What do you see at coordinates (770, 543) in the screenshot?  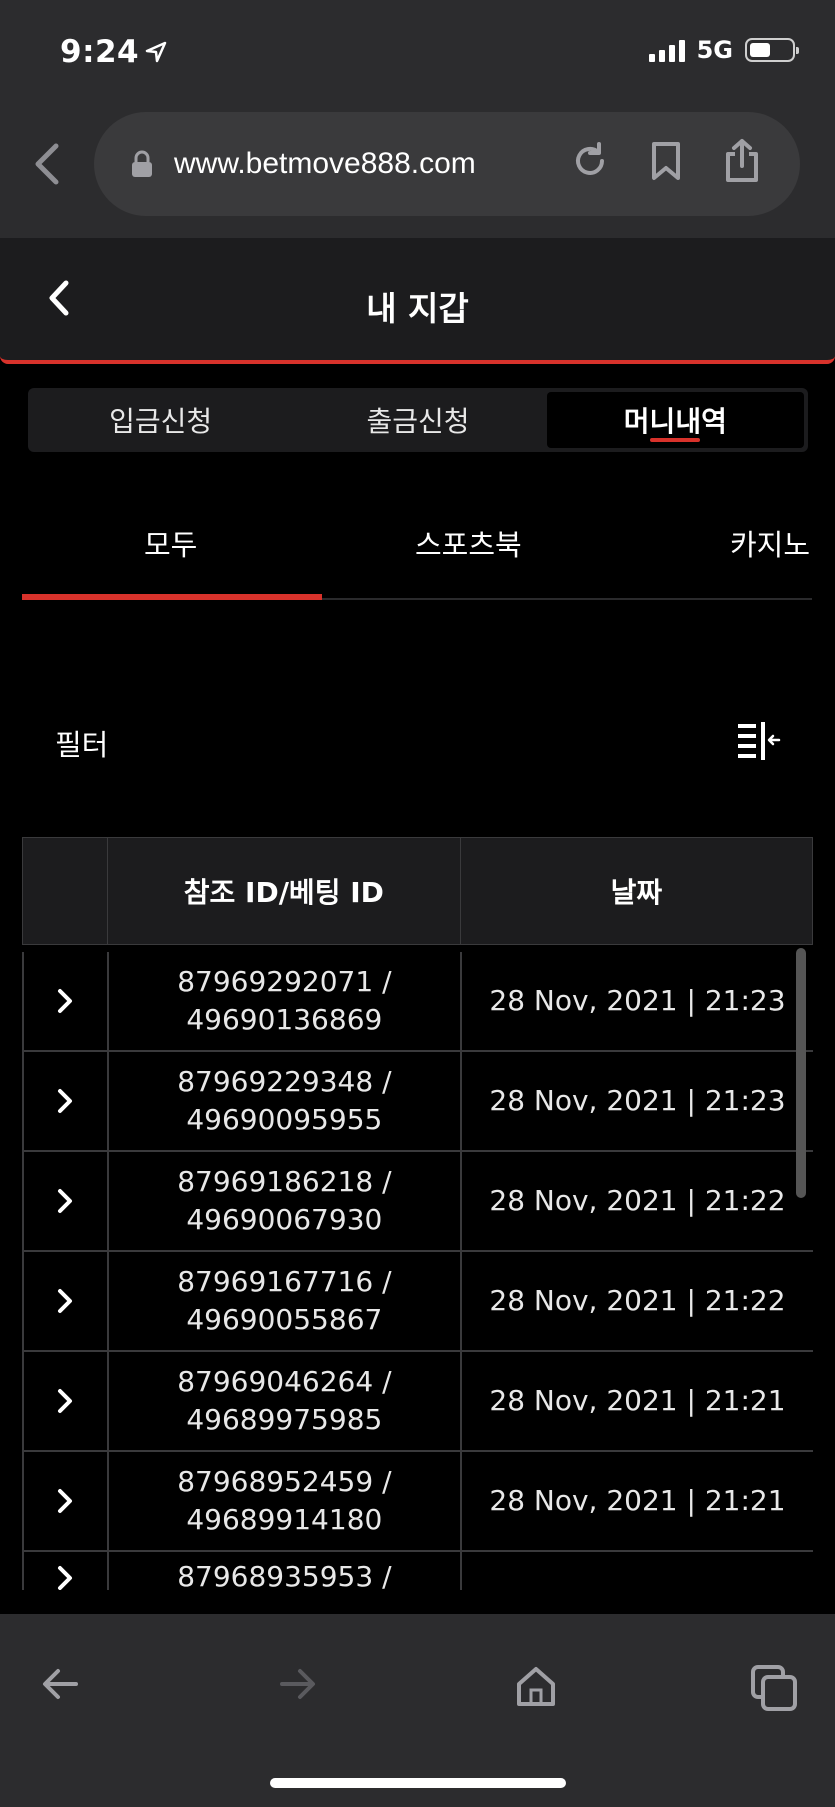 I see `category-tab-casino: 카지노` at bounding box center [770, 543].